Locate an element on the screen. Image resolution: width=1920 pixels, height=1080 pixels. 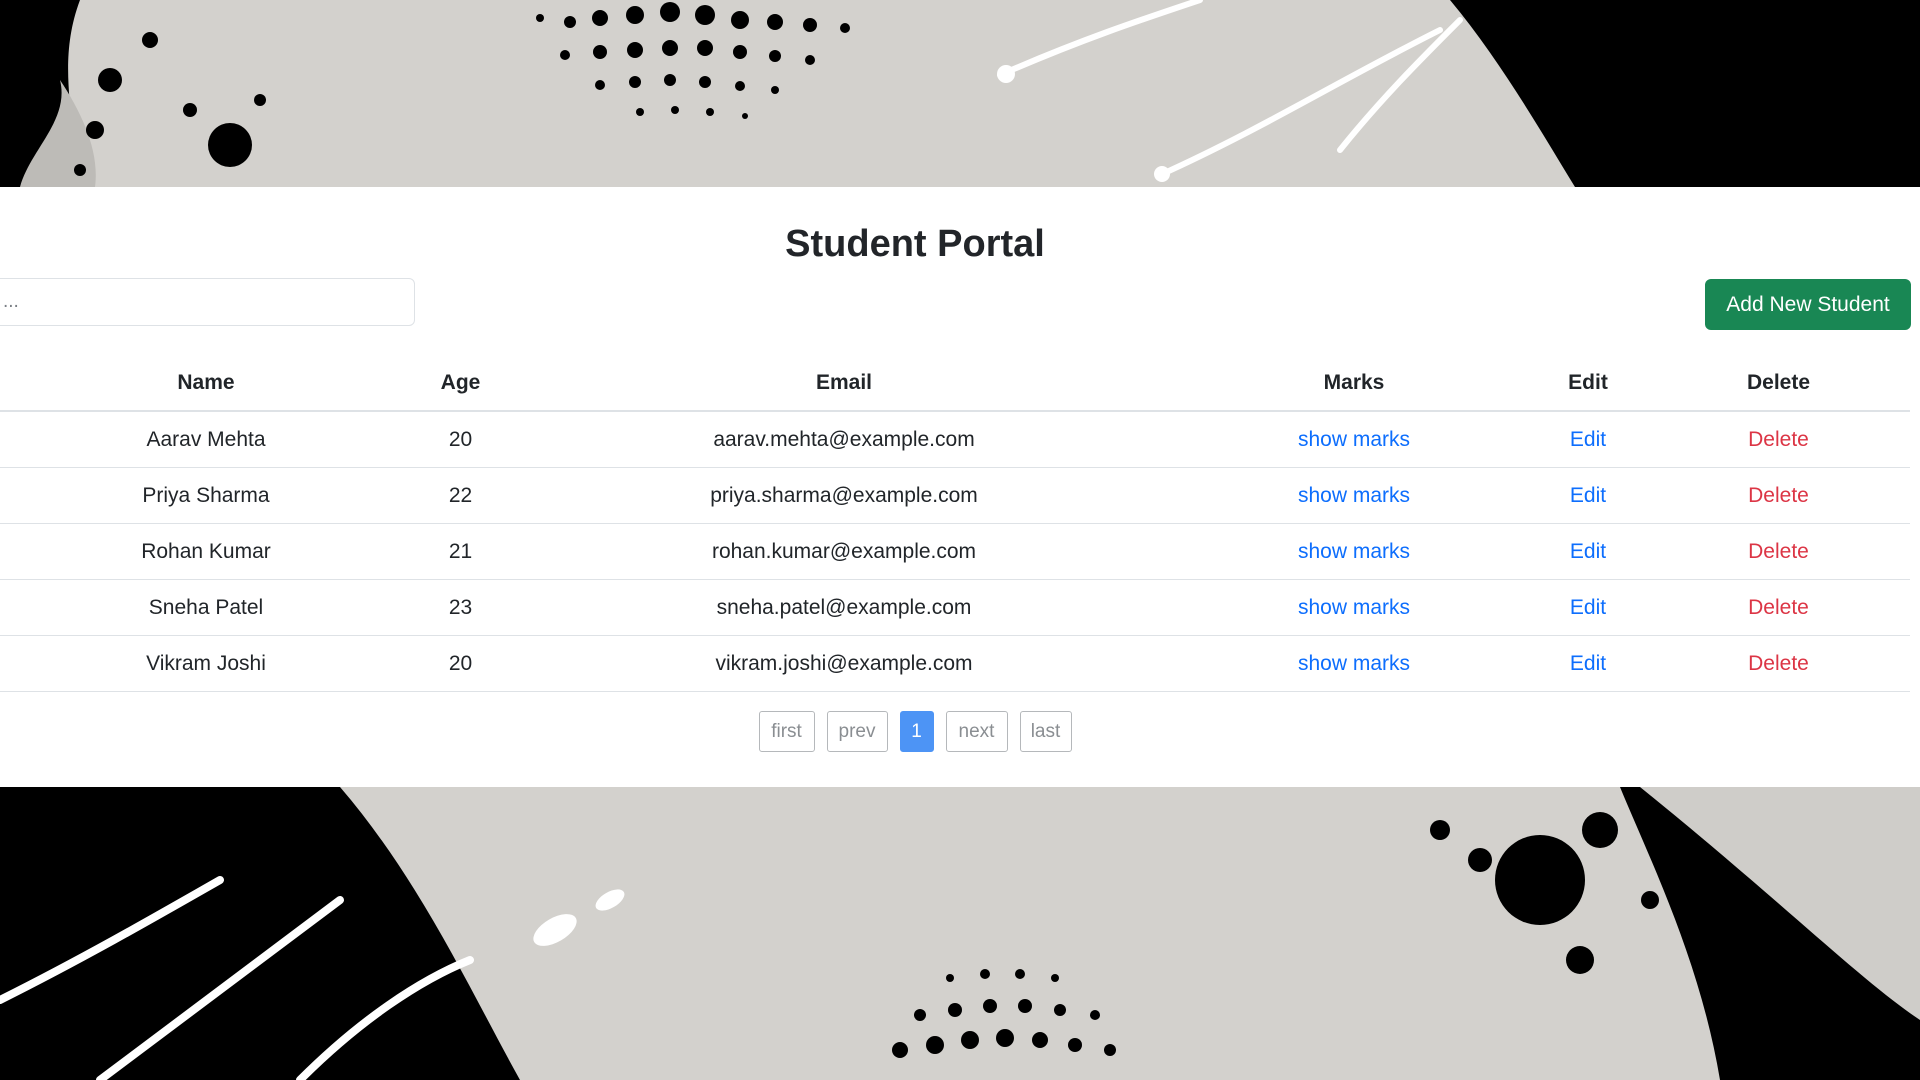
student-age: 23 is located at coordinates (460, 607).